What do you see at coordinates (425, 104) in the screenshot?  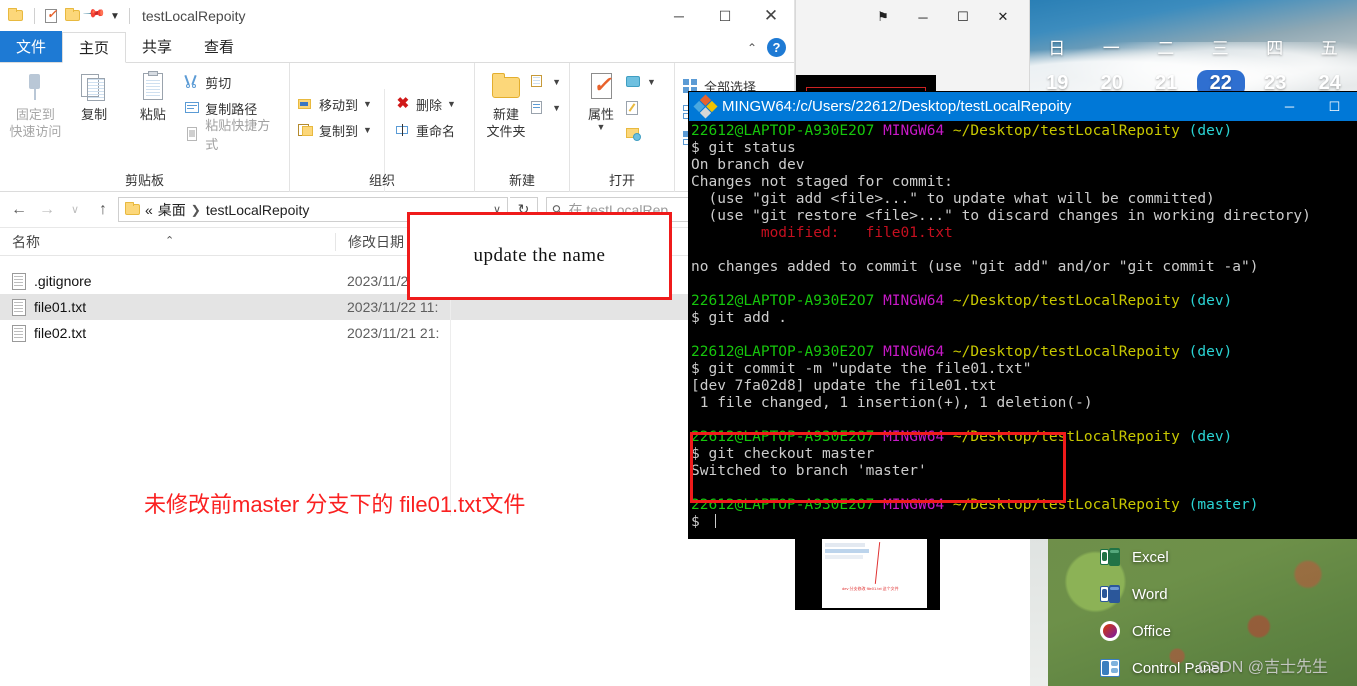 I see `delete-button: ✖ 删除 ▼` at bounding box center [425, 104].